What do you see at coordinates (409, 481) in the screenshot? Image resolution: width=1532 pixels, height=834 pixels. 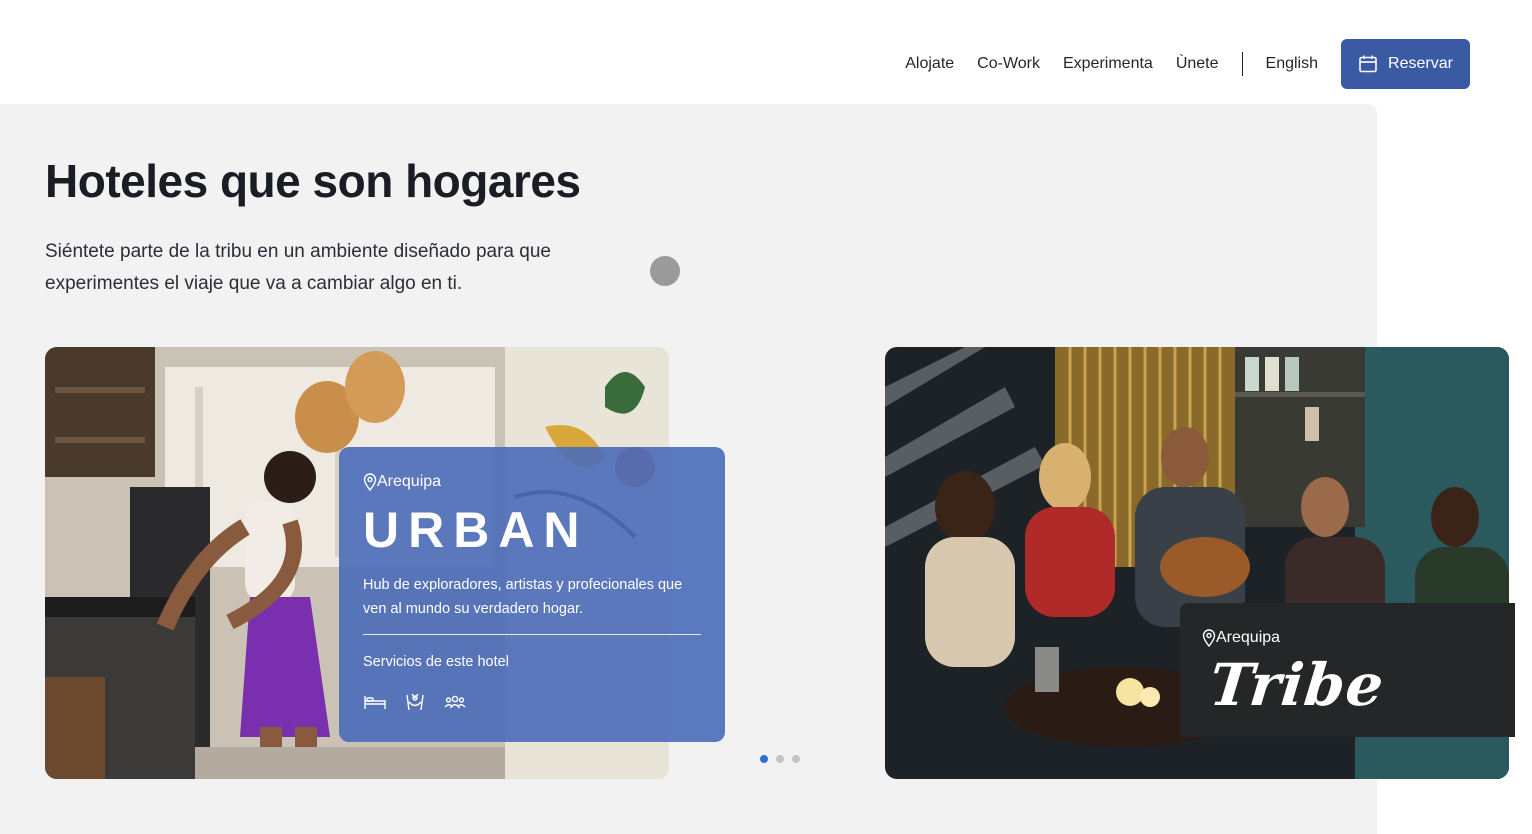 I see `urban-location-label: Arequipa` at bounding box center [409, 481].